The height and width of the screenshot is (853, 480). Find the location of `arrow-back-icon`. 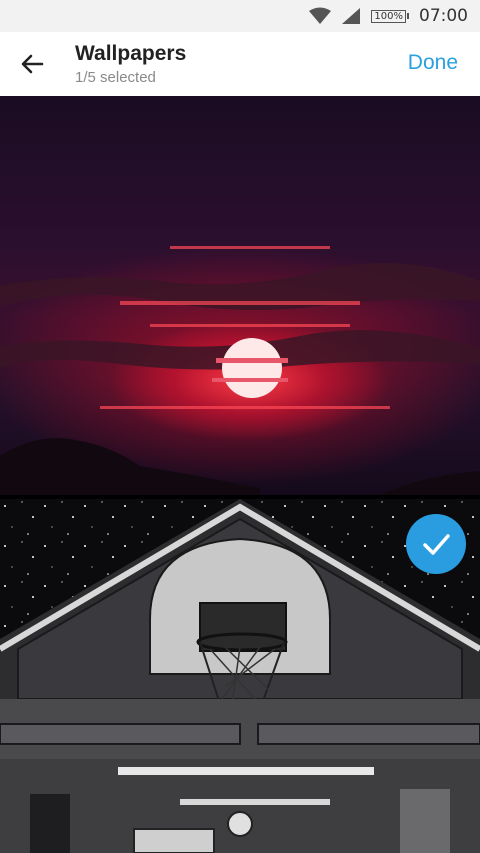

arrow-back-icon is located at coordinates (32, 64).